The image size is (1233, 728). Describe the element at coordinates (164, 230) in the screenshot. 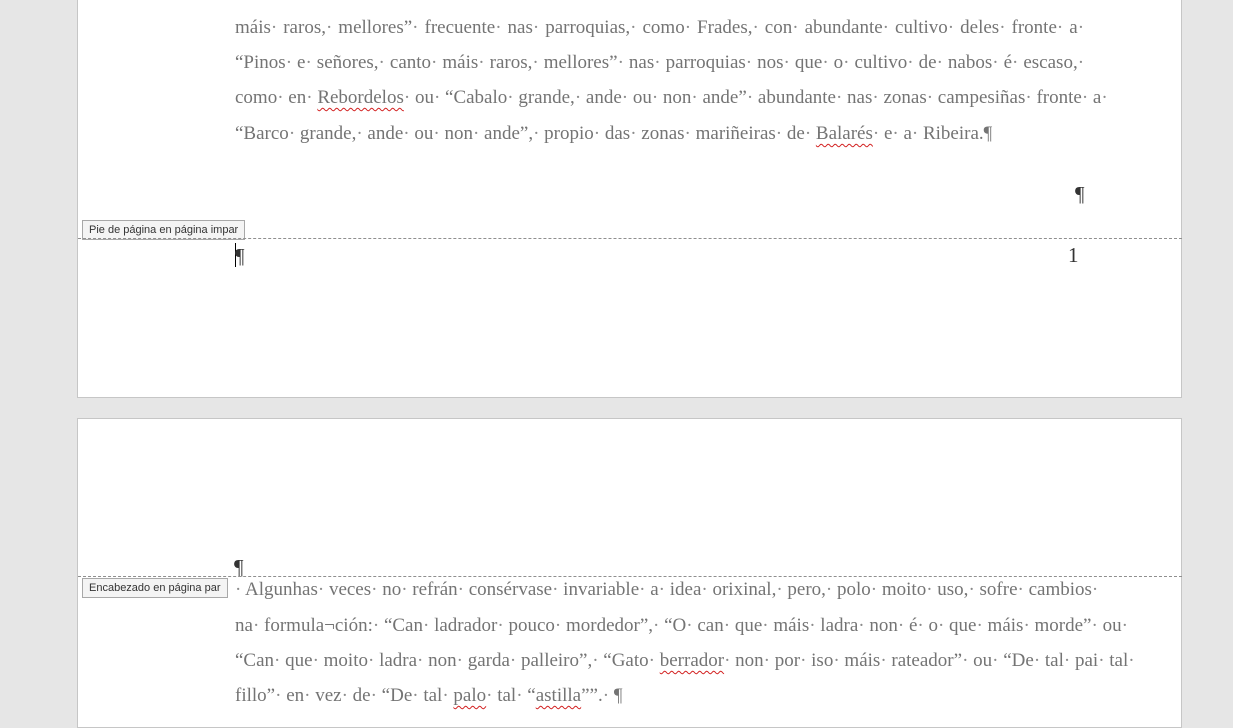

I see `footer-label: Pie de página en página impar` at that location.